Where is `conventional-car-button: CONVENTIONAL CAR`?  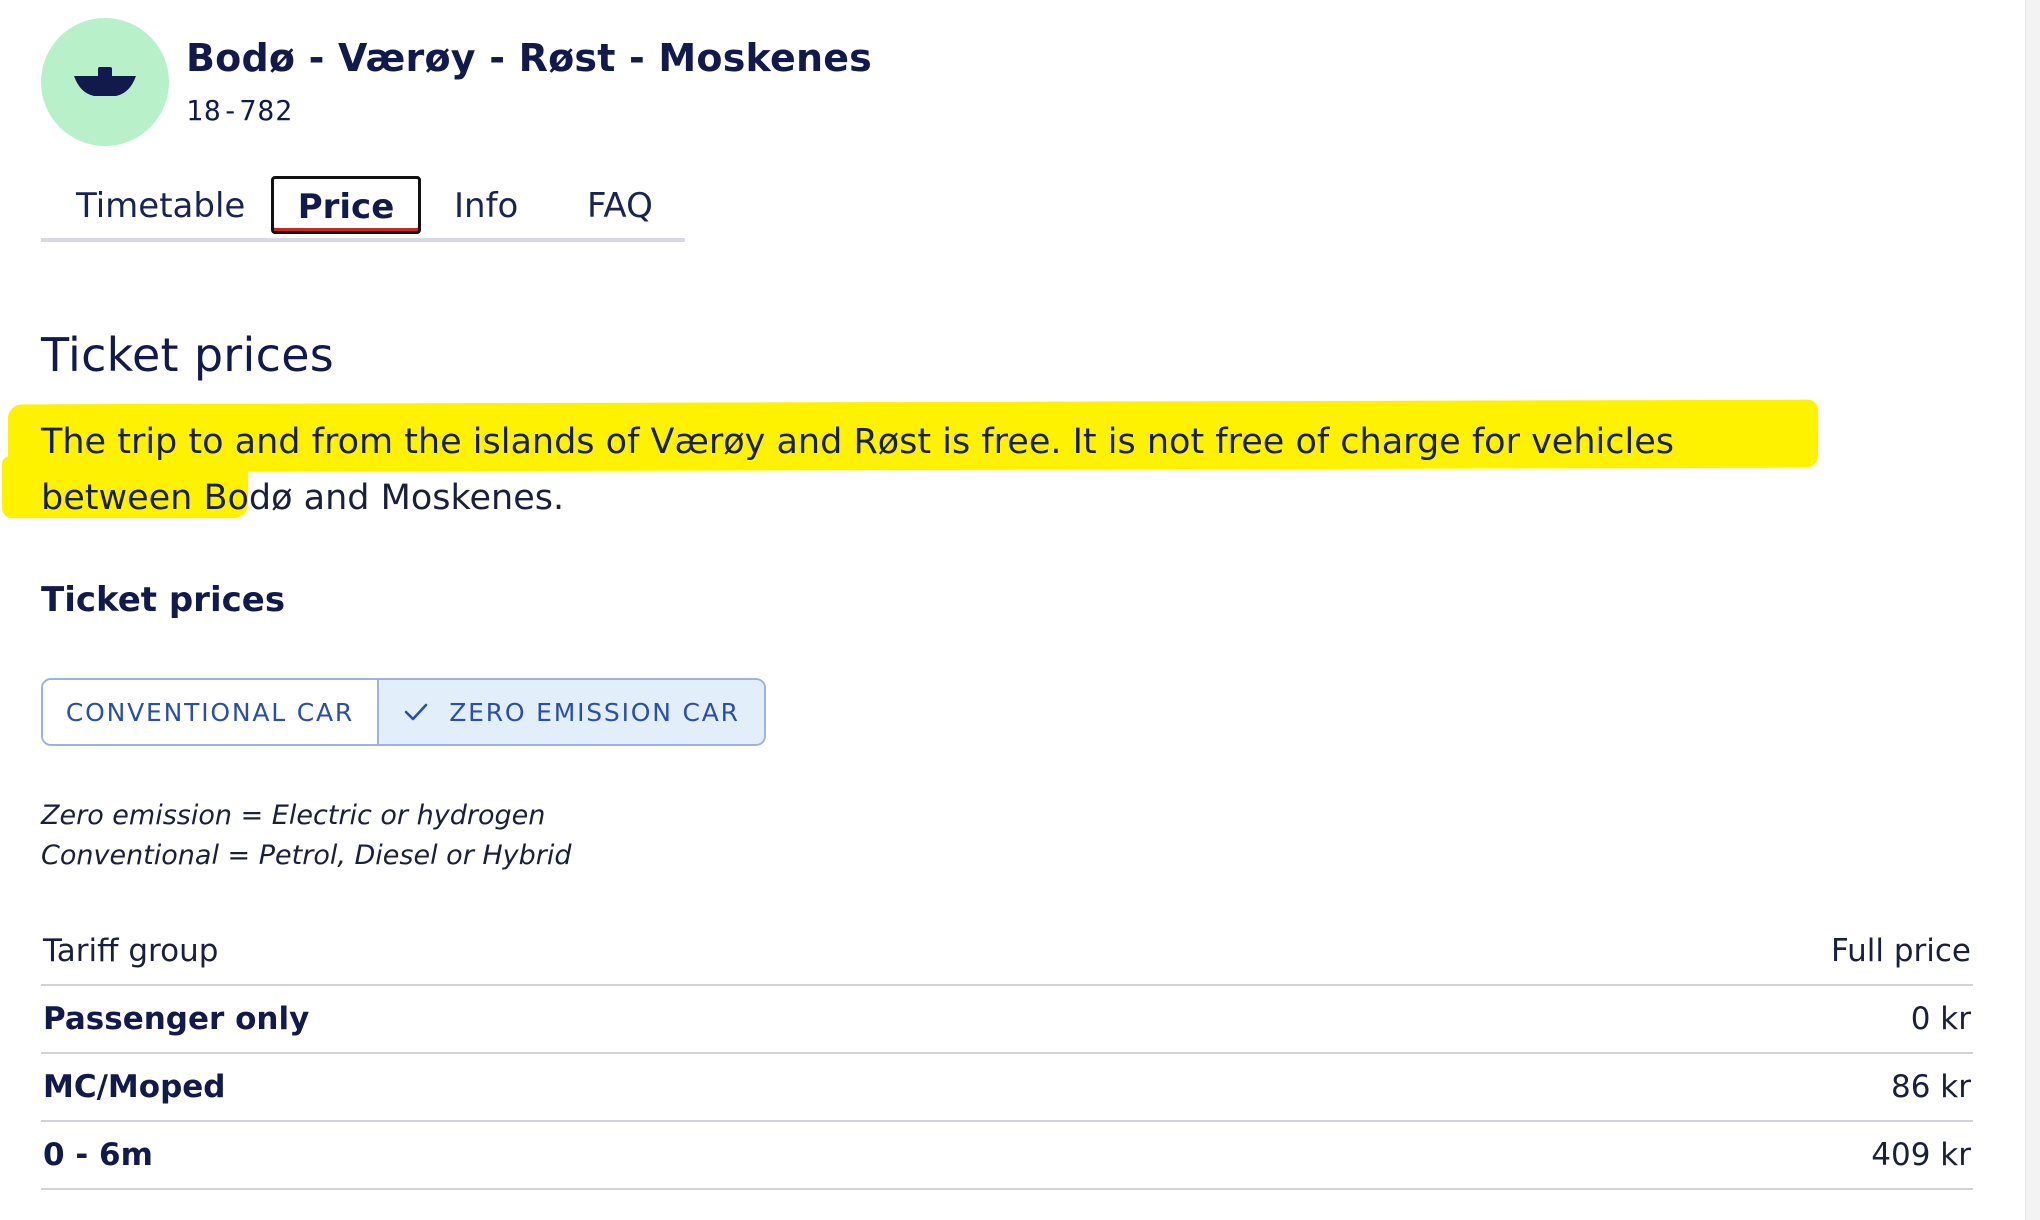
conventional-car-button: CONVENTIONAL CAR is located at coordinates (211, 712).